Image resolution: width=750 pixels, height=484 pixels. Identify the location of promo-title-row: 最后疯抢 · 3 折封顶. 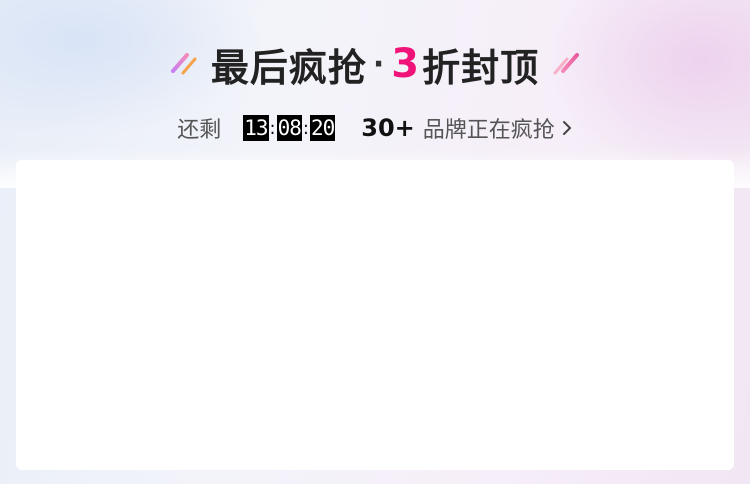
(375, 64).